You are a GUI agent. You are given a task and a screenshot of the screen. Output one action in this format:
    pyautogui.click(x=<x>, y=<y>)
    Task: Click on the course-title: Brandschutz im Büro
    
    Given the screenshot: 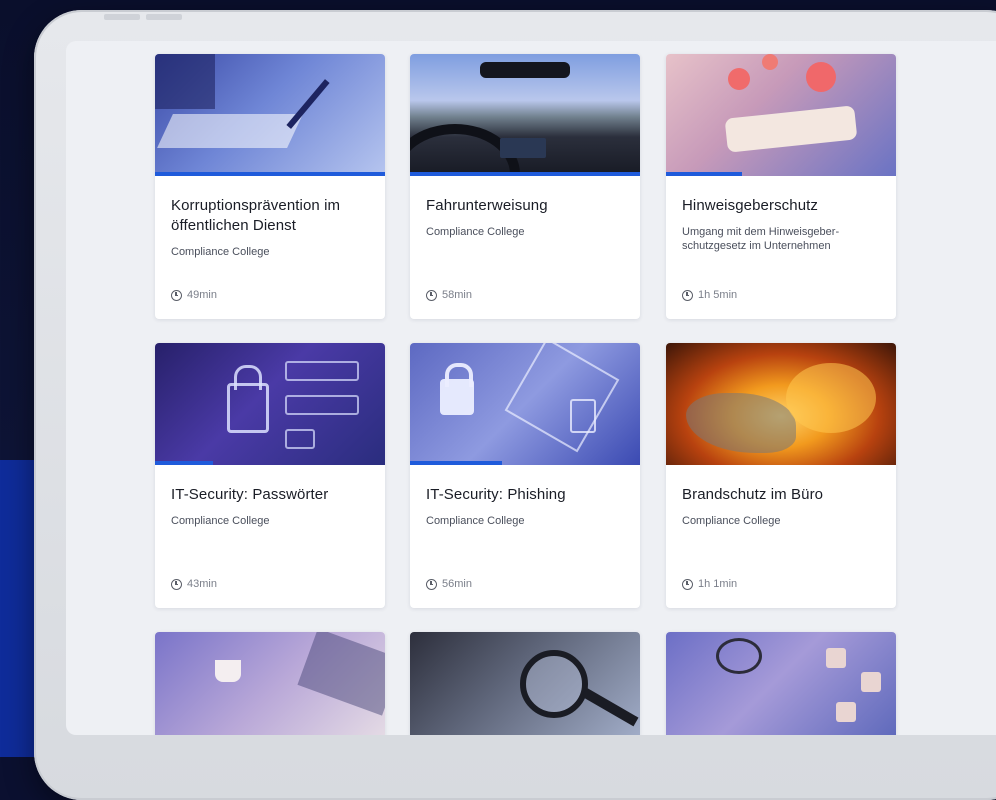 What is the action you would take?
    pyautogui.click(x=753, y=494)
    